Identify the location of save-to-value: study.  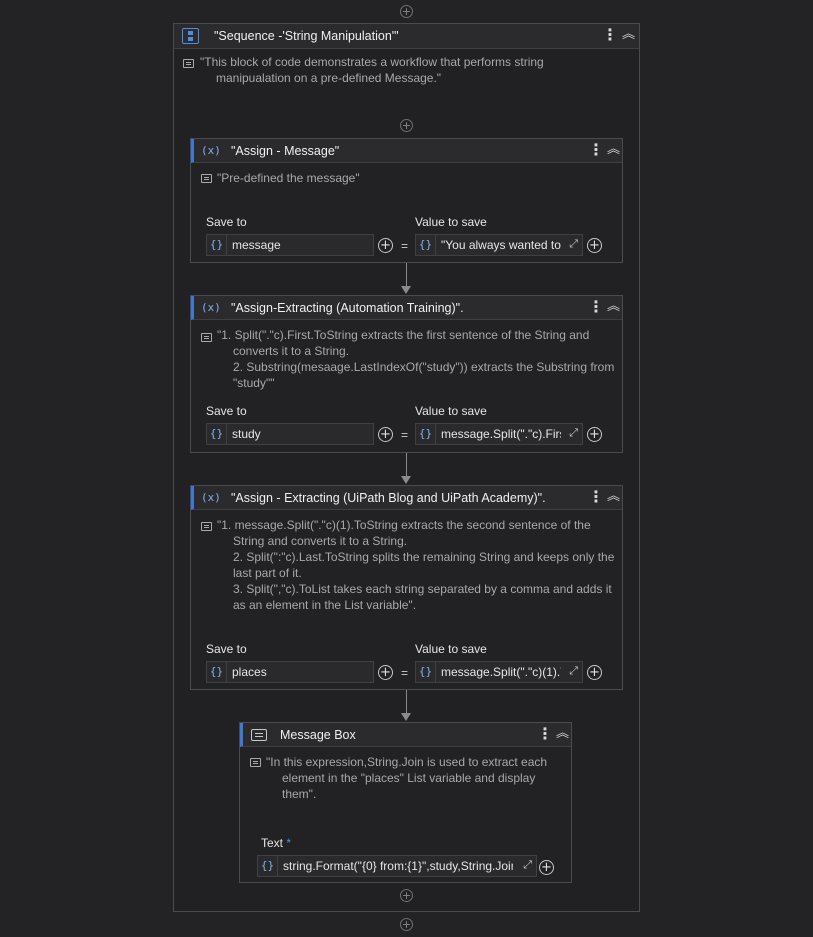
(246, 434).